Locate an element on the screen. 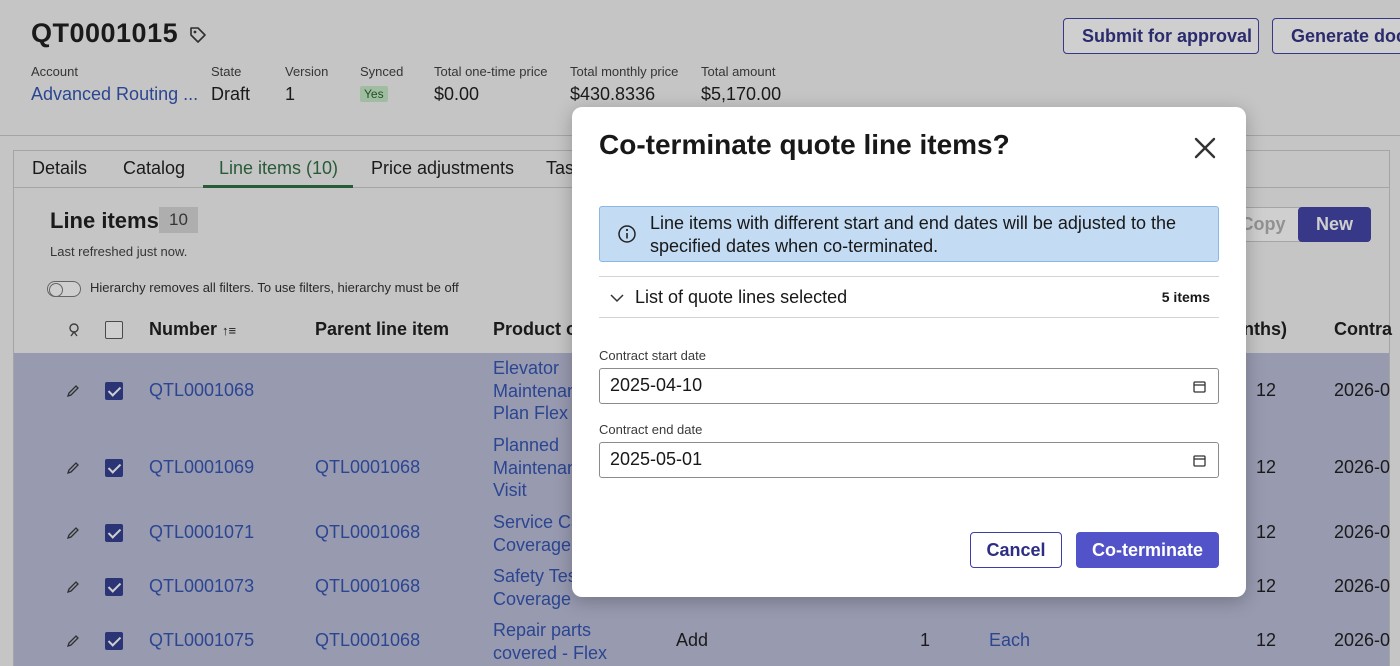 Image resolution: width=1400 pixels, height=666 pixels. contract-start-date-label: Contract start date is located at coordinates (652, 355).